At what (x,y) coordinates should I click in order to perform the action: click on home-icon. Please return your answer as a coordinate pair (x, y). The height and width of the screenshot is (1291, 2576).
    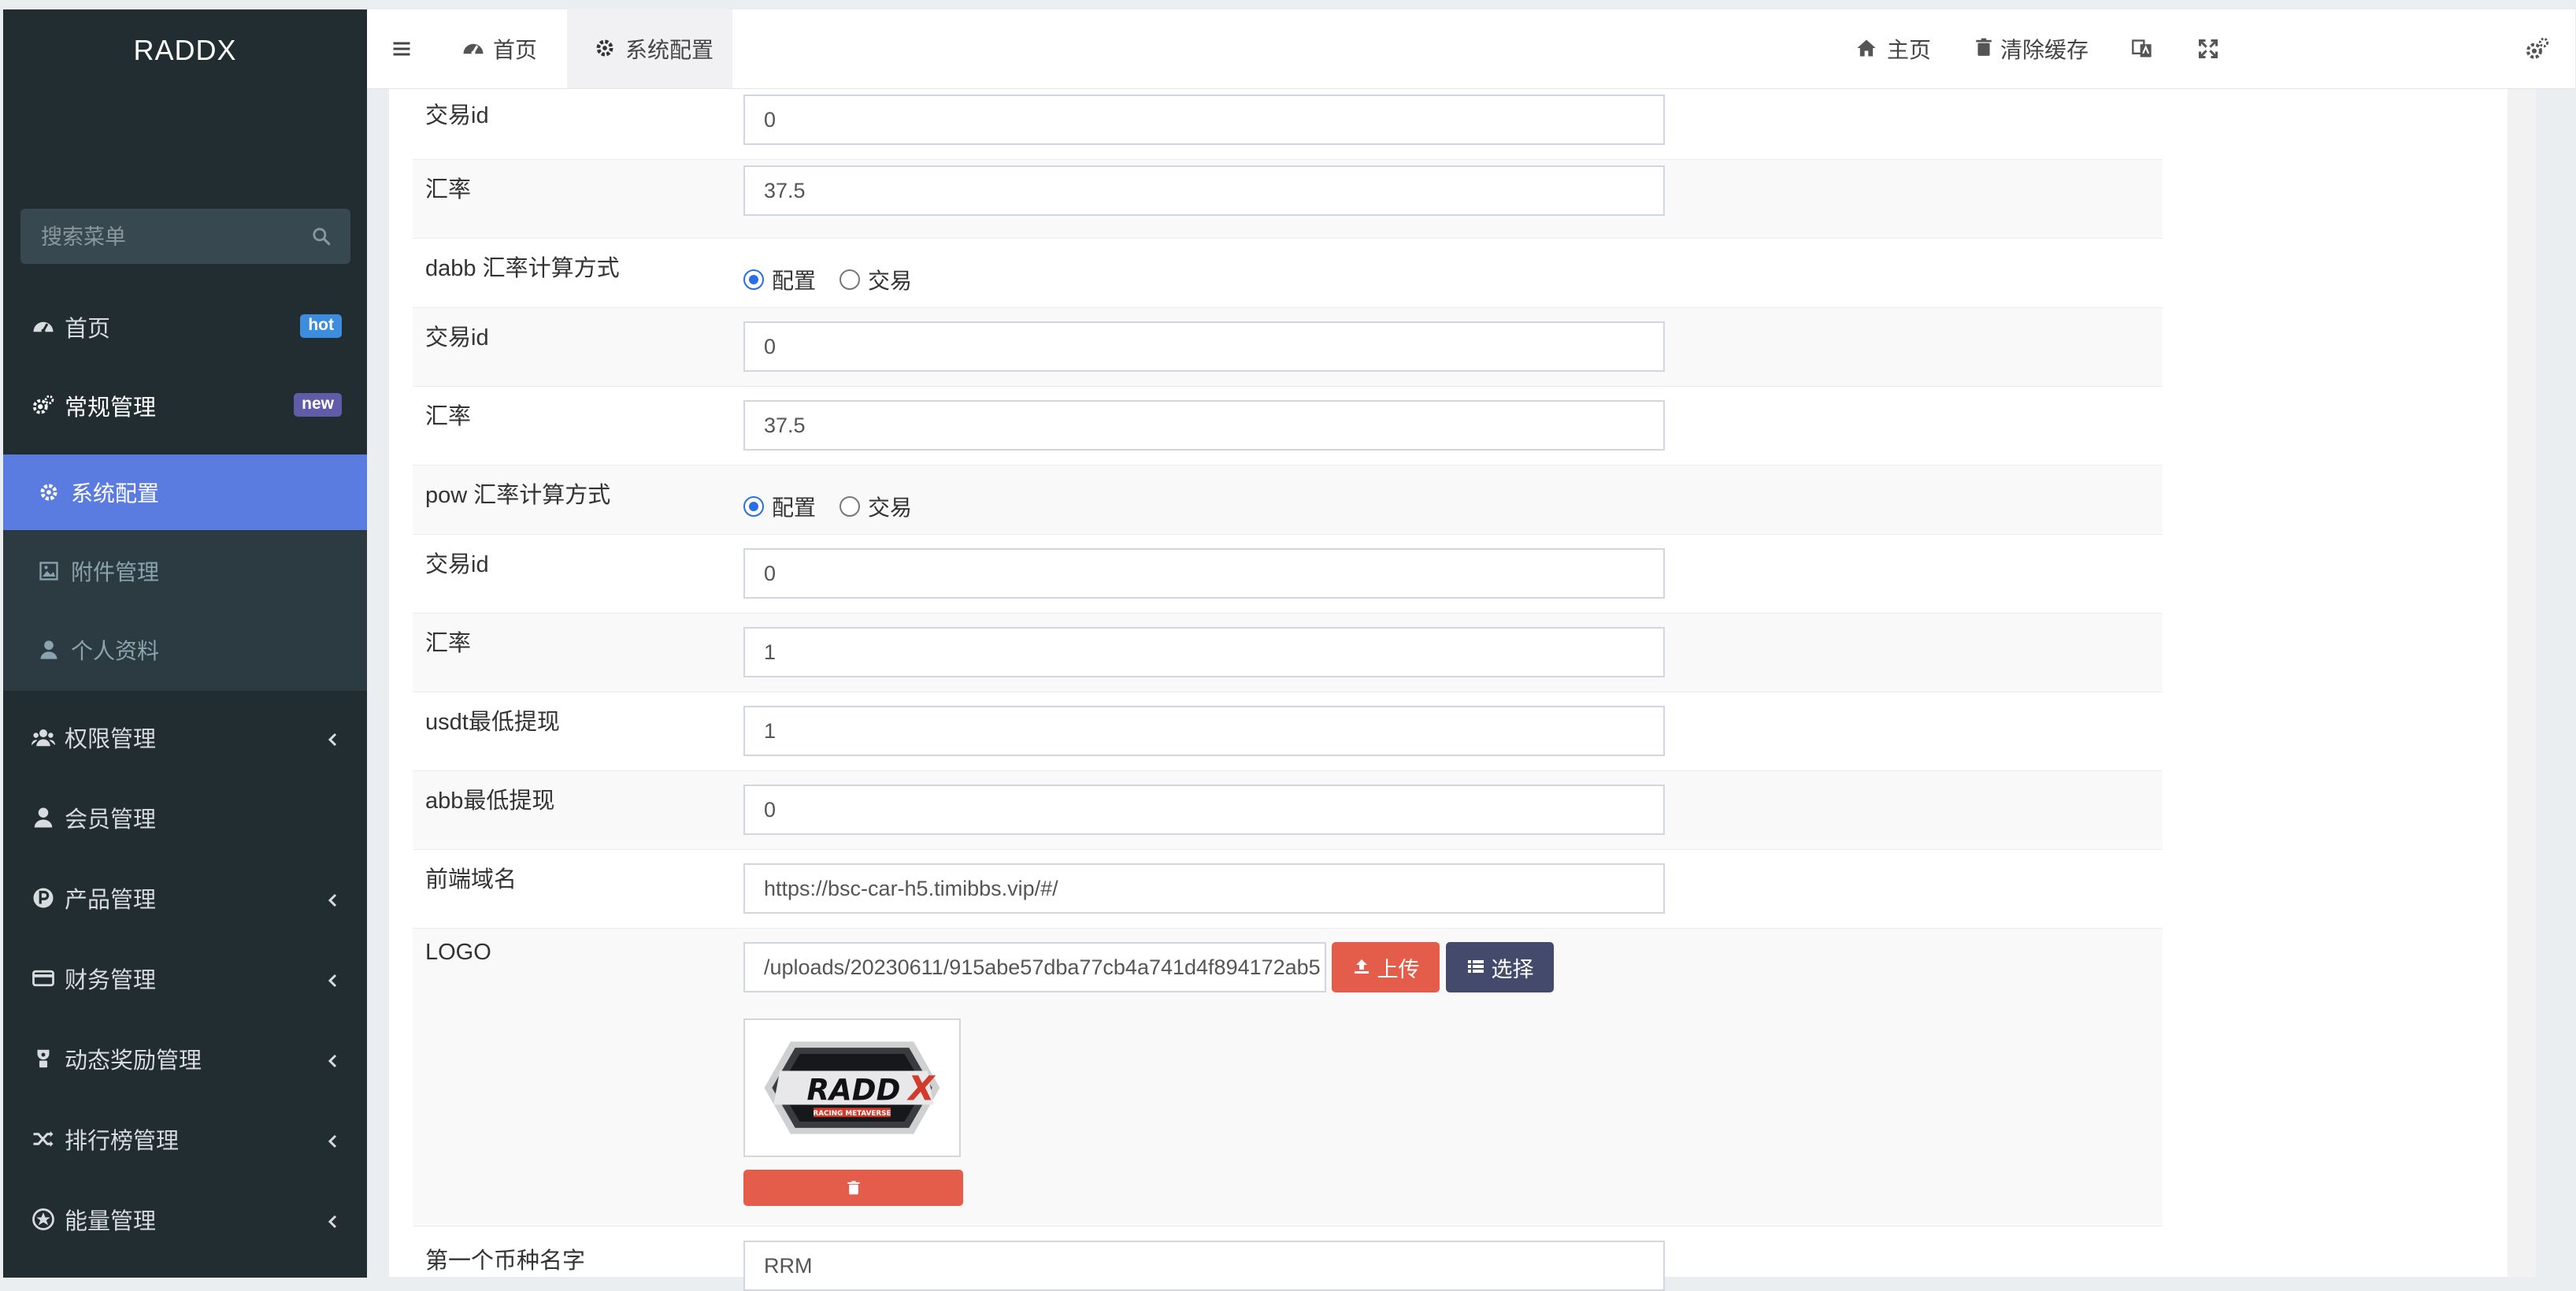
    Looking at the image, I should click on (1867, 49).